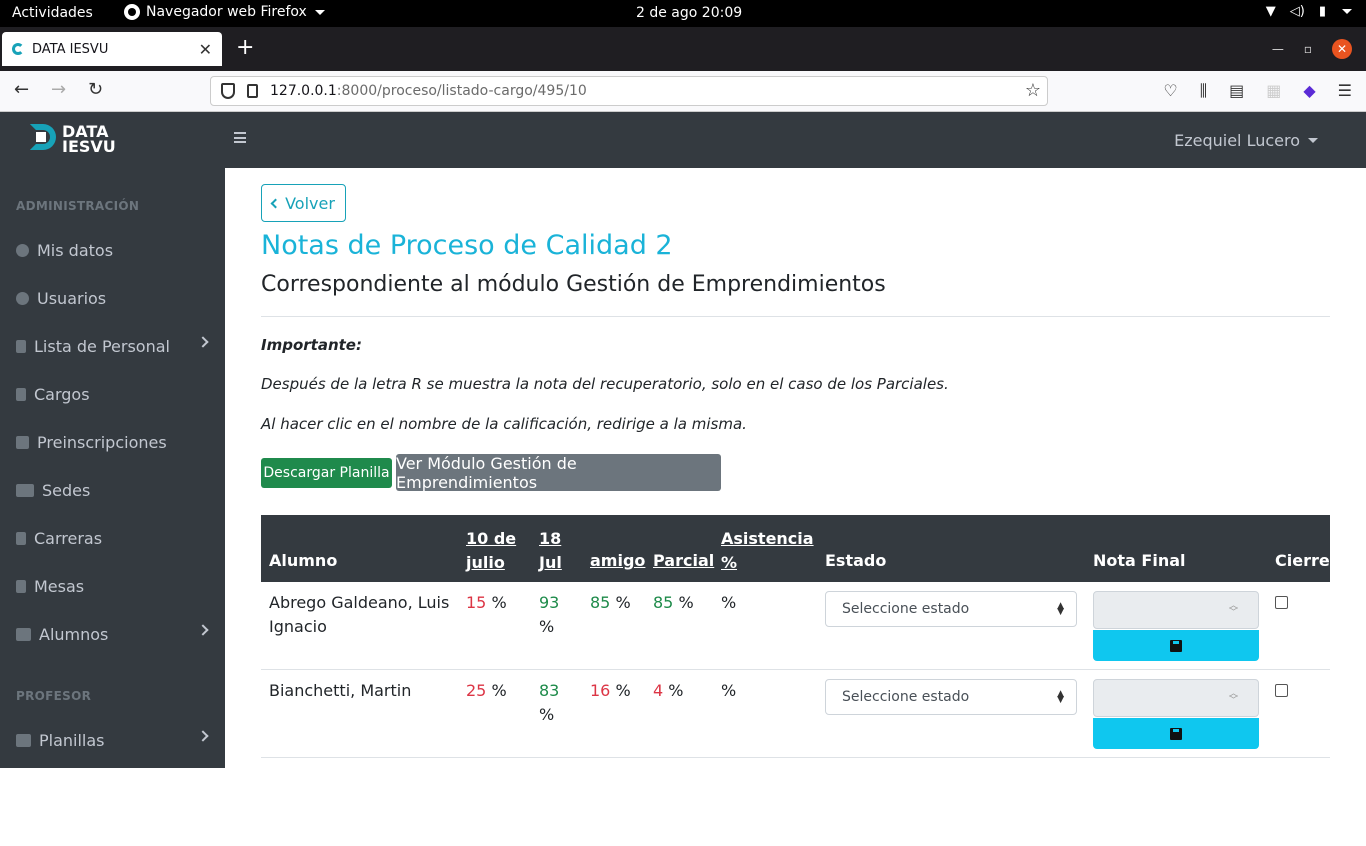  I want to click on pocket-icon: ♡, so click(1170, 91).